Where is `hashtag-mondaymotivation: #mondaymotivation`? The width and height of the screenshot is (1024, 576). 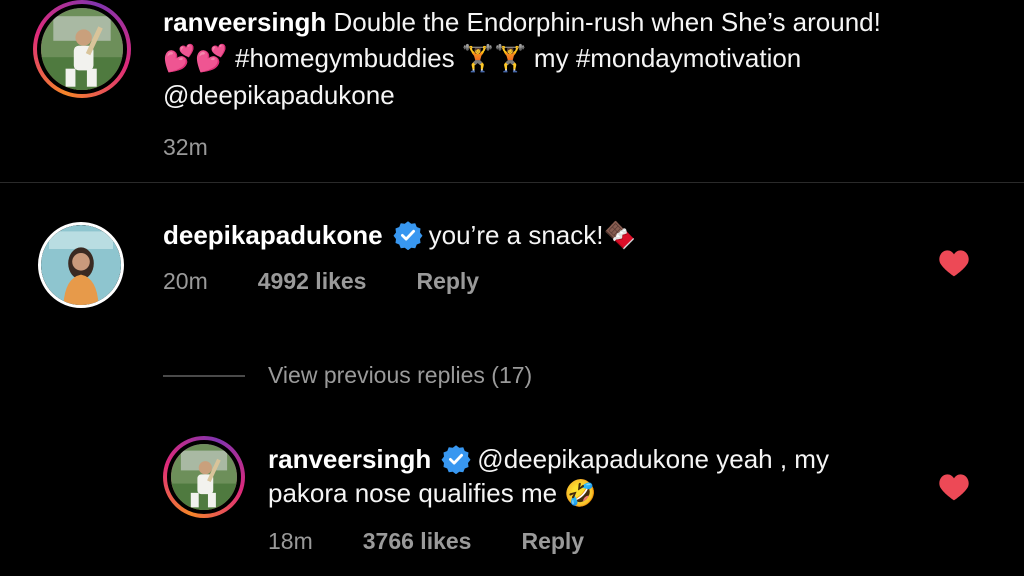 hashtag-mondaymotivation: #mondaymotivation is located at coordinates (688, 58).